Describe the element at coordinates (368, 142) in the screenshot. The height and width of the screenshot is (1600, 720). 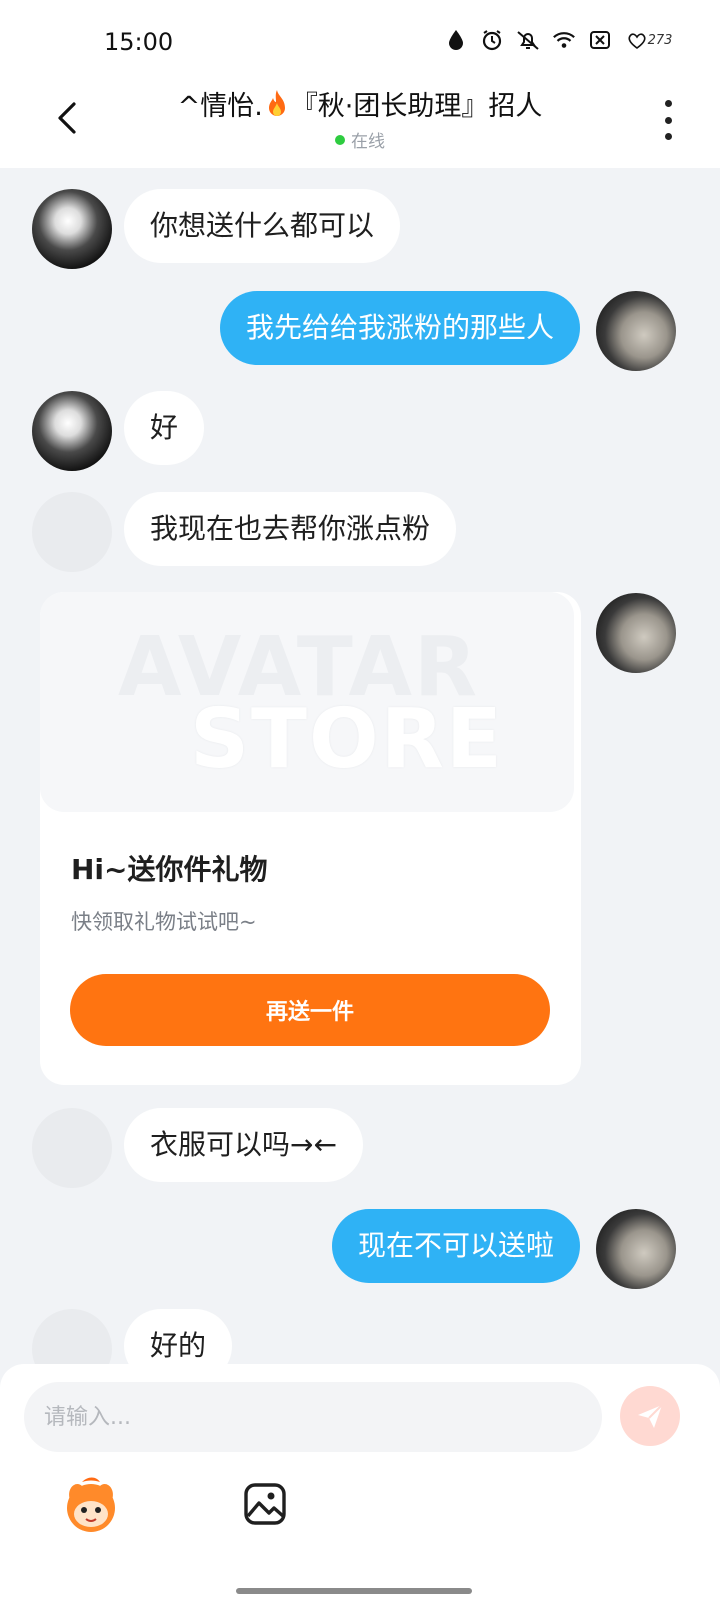
I see `online-status-text: 在线` at that location.